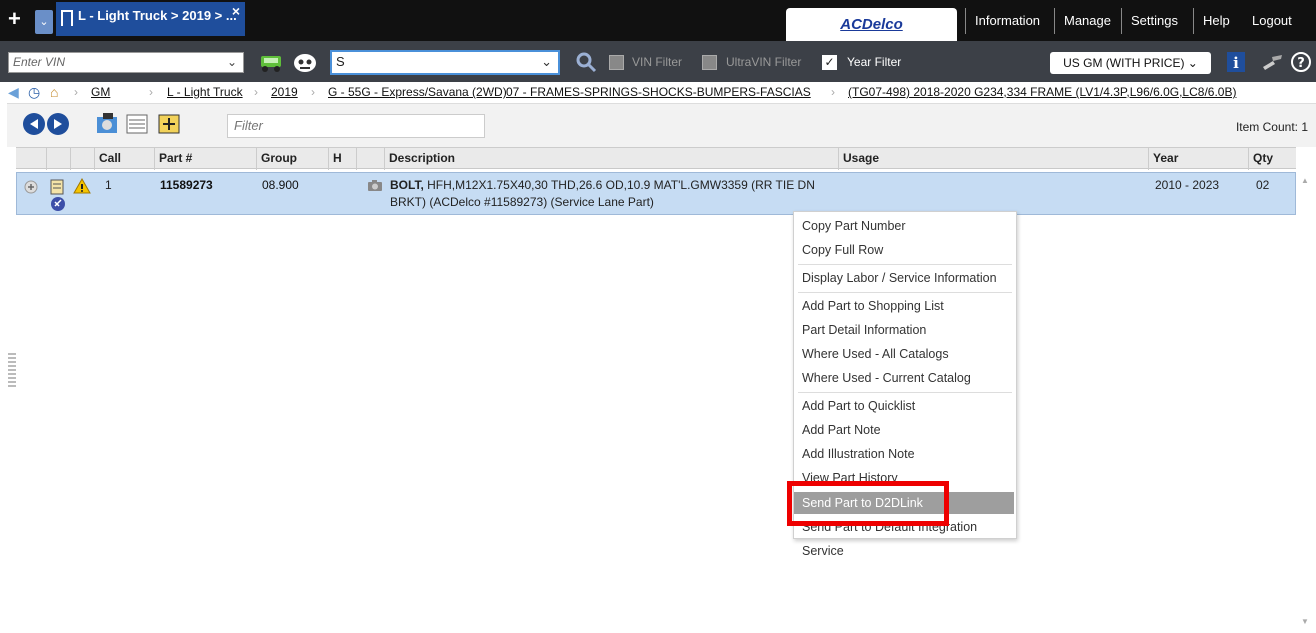  What do you see at coordinates (905, 306) in the screenshot?
I see `menu-add-to-shopping-list: Add Part to Shopping List` at bounding box center [905, 306].